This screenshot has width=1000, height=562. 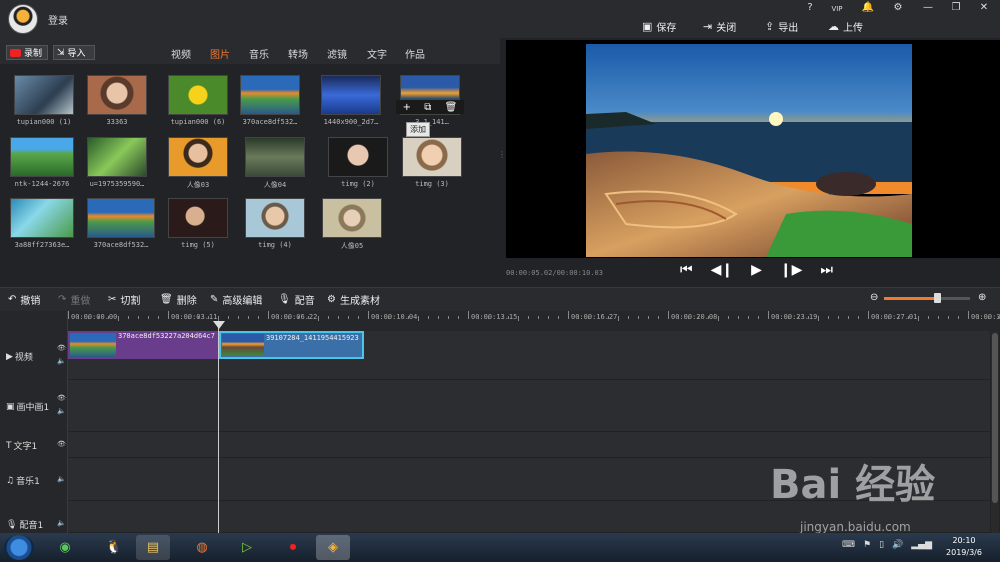 What do you see at coordinates (848, 545) in the screenshot?
I see `keyboard-icon: ⌨` at bounding box center [848, 545].